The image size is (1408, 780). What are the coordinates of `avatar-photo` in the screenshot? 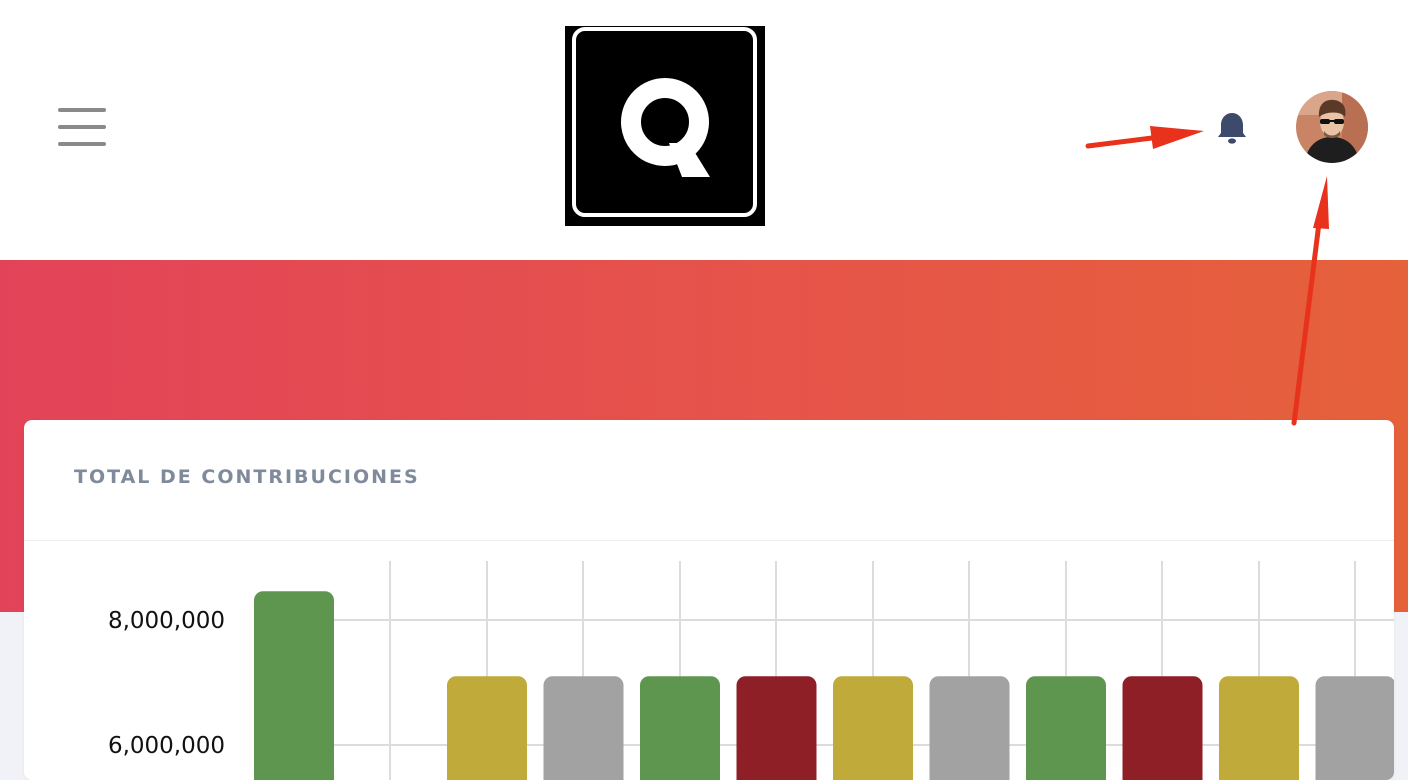 It's located at (1332, 127).